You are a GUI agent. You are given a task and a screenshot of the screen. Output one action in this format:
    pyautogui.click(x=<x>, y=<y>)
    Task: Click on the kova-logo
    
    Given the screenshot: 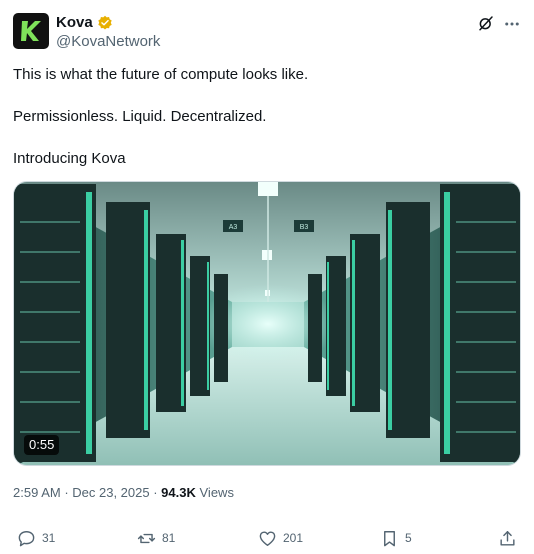 What is the action you would take?
    pyautogui.click(x=31, y=31)
    